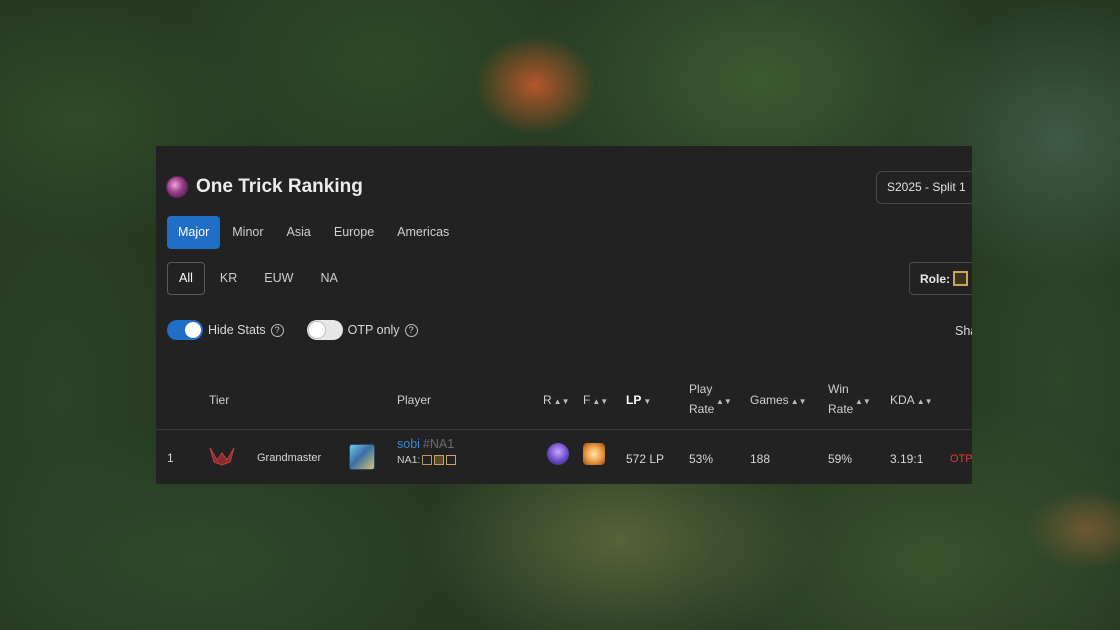 The height and width of the screenshot is (630, 1120). I want to click on header-play-rate-line2: Rate, so click(702, 409).